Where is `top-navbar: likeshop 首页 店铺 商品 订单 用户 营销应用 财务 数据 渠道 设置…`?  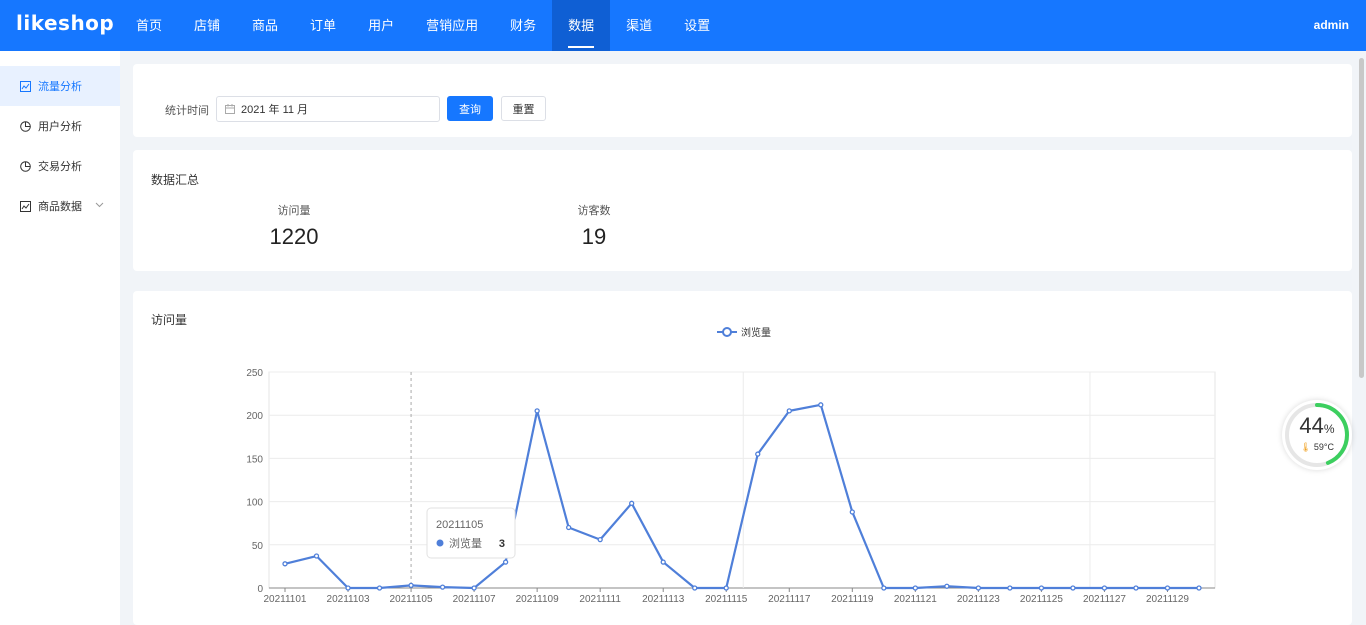
top-navbar: likeshop 首页 店铺 商品 订单 用户 营销应用 财务 数据 渠道 设置… is located at coordinates (683, 25).